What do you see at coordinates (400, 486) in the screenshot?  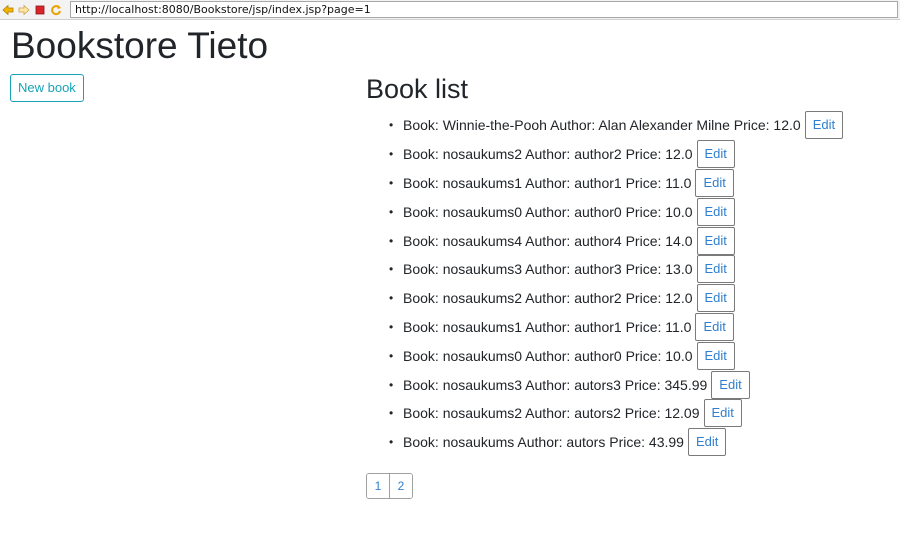 I see `page-link: 2` at bounding box center [400, 486].